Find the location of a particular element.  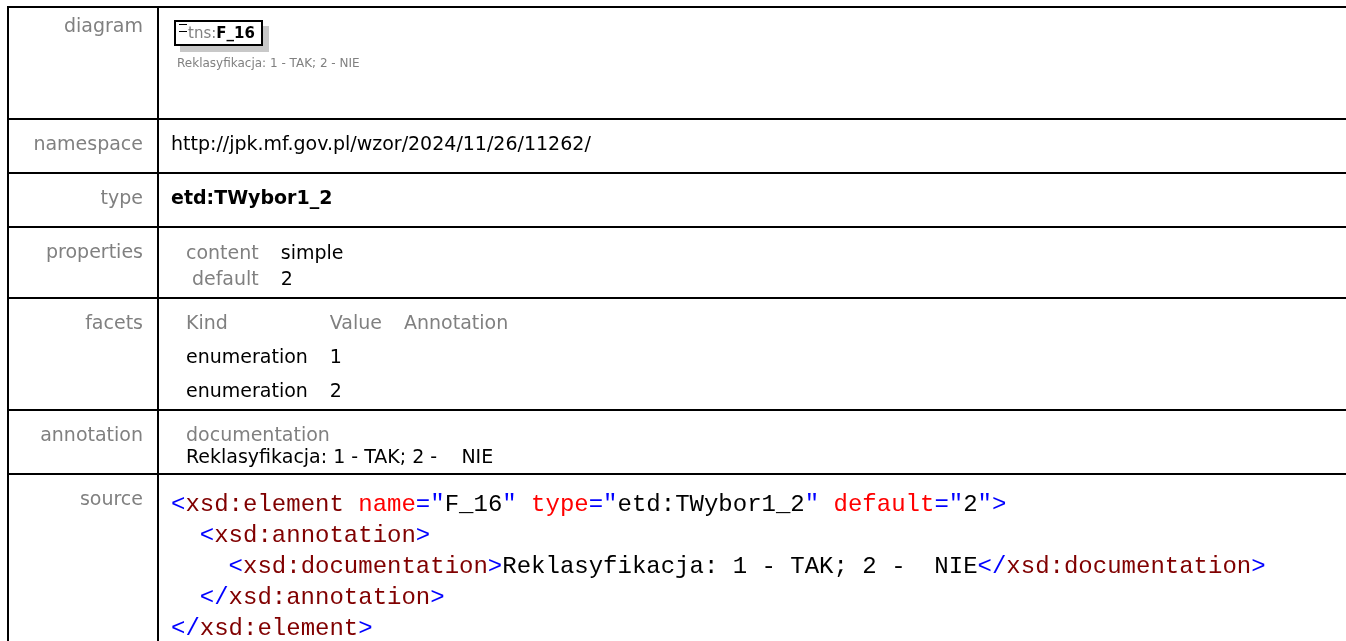

property-value: 2 is located at coordinates (287, 278).